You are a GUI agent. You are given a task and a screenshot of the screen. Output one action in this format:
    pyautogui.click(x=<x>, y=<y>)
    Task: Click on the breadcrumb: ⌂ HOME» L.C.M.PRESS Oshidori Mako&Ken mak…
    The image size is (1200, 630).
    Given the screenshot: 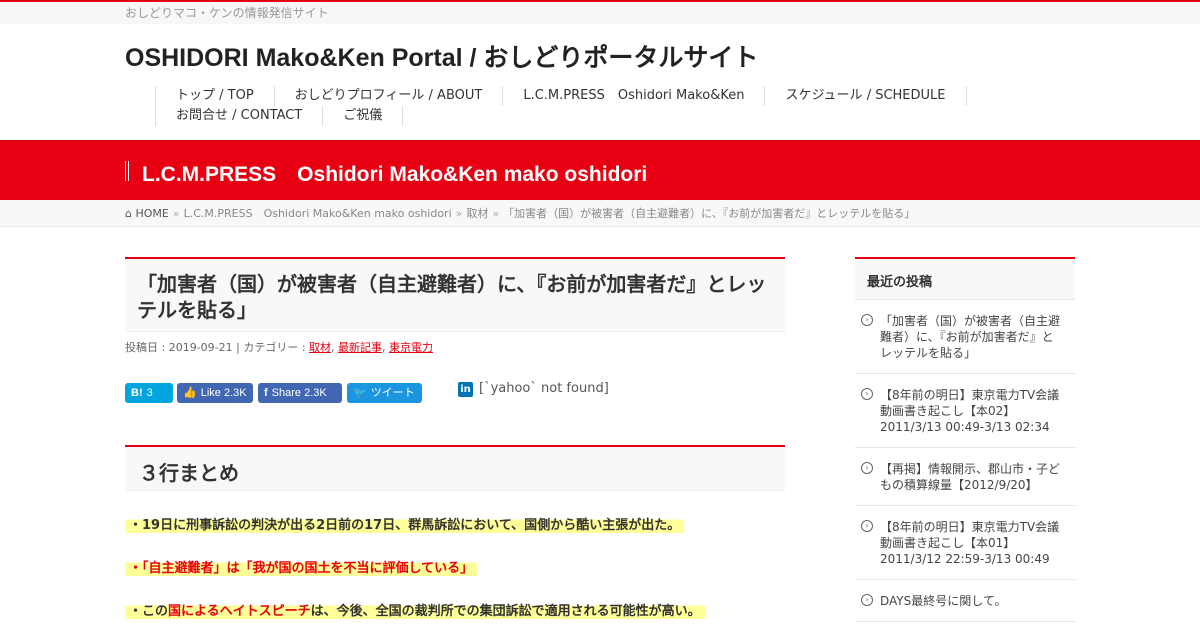 What is the action you would take?
    pyautogui.click(x=600, y=213)
    